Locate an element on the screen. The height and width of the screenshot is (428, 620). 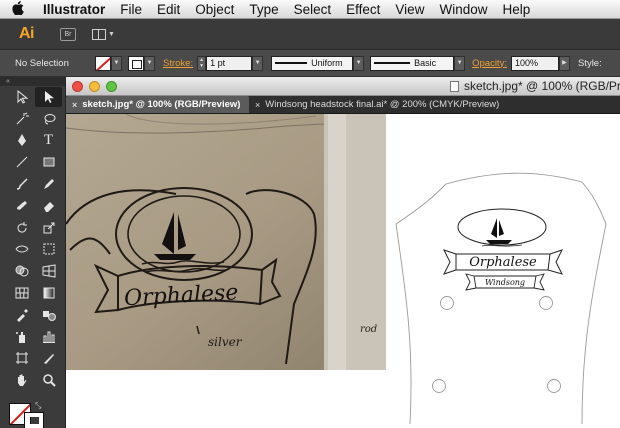
lasso-tool-icon is located at coordinates (48, 119).